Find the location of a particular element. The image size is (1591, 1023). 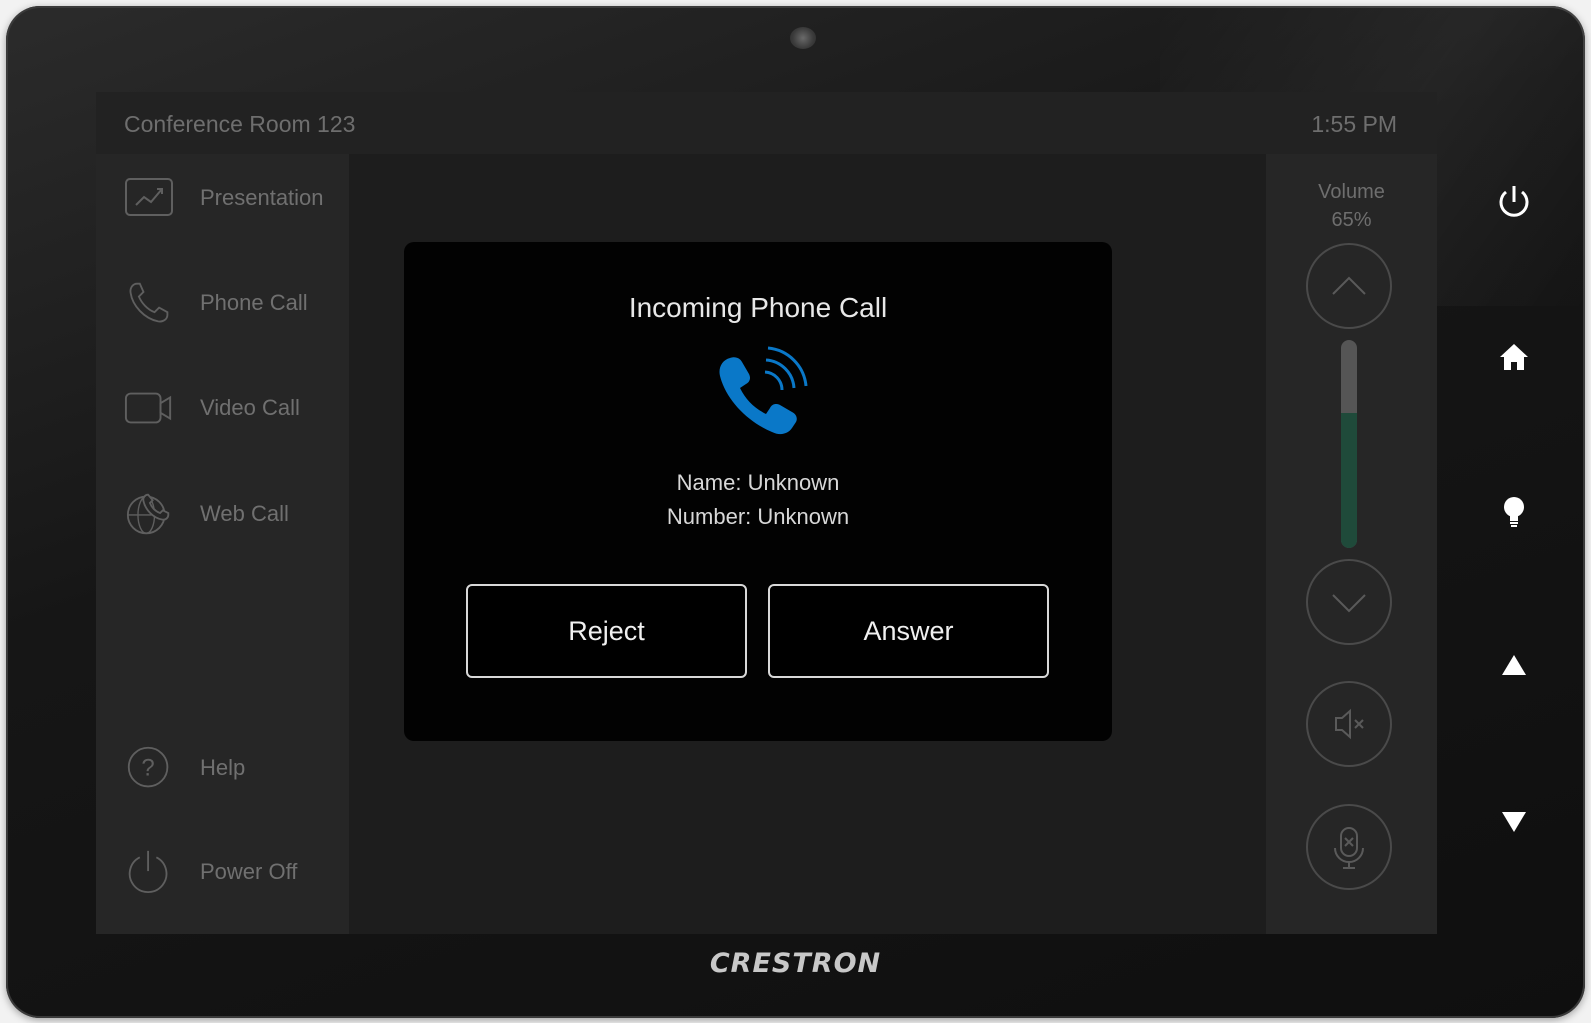

triangle-down-icon is located at coordinates (1514, 822).